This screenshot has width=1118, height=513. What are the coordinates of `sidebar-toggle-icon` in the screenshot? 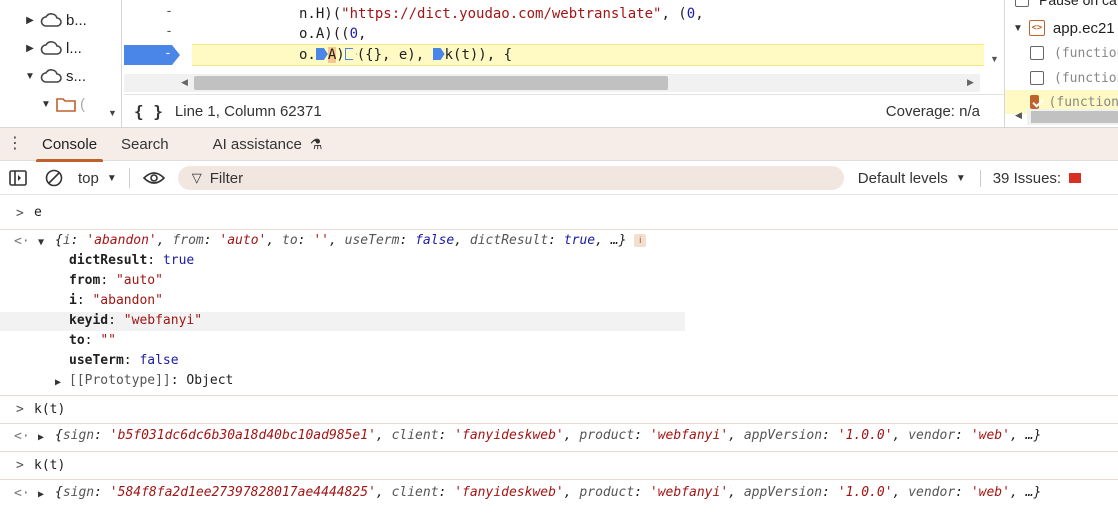 It's located at (18, 178).